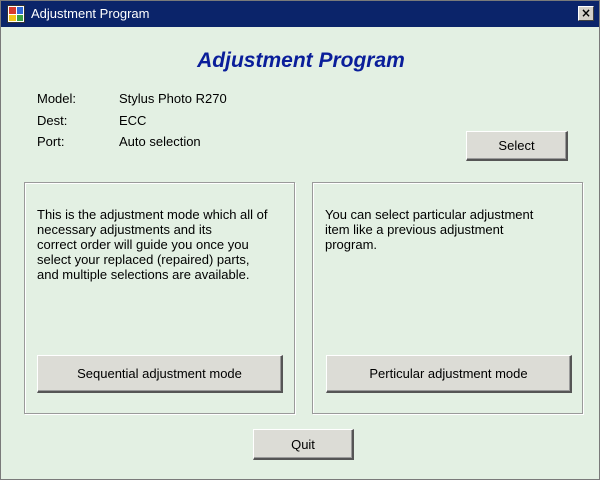  Describe the element at coordinates (303, 444) in the screenshot. I see `quit-button: Quit` at that location.